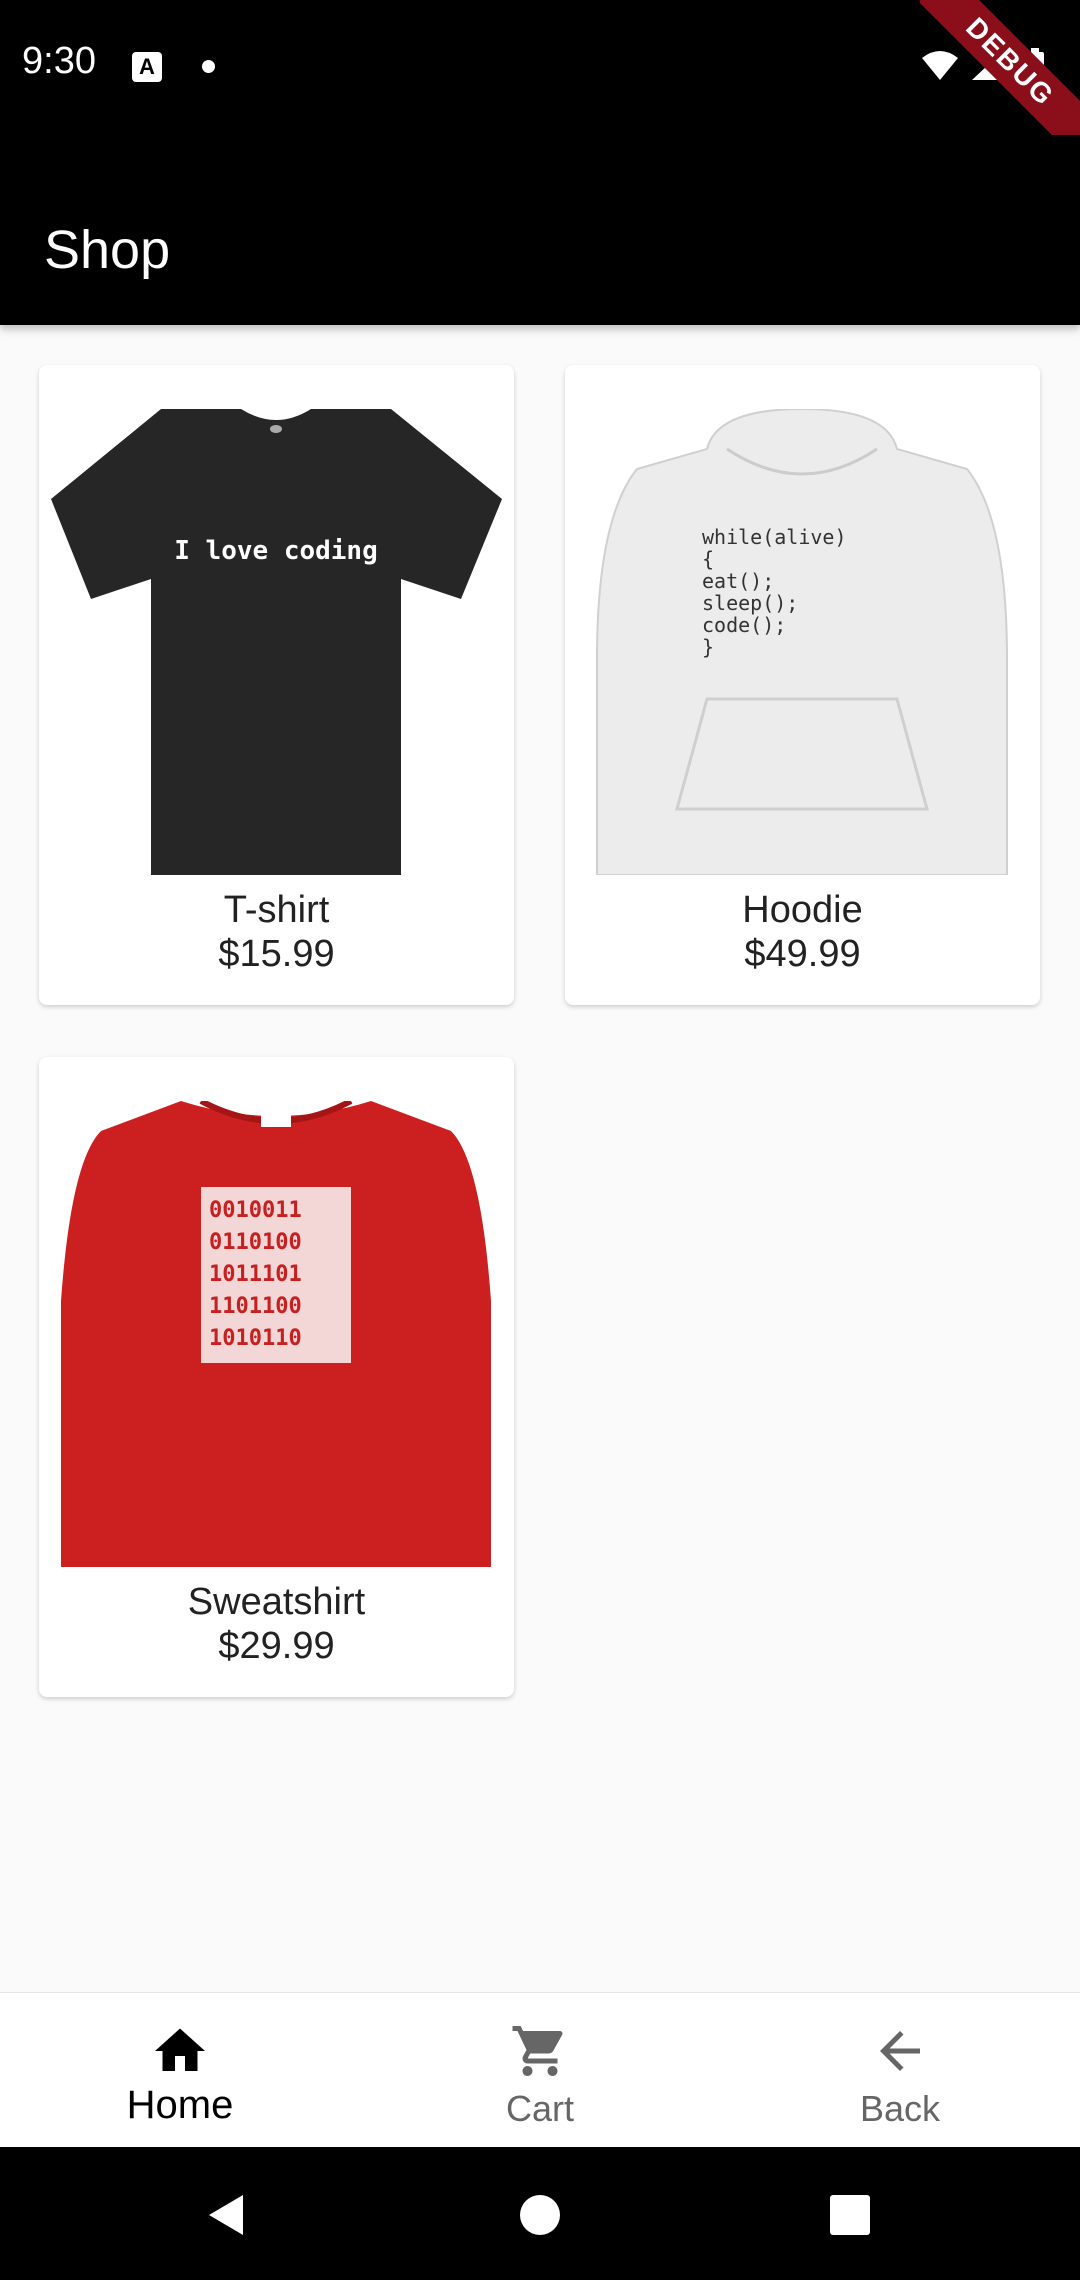 This screenshot has width=1080, height=2280. Describe the element at coordinates (802, 642) in the screenshot. I see `hoodie-image: while(alive) { eat(); sleep(); code(); }` at that location.